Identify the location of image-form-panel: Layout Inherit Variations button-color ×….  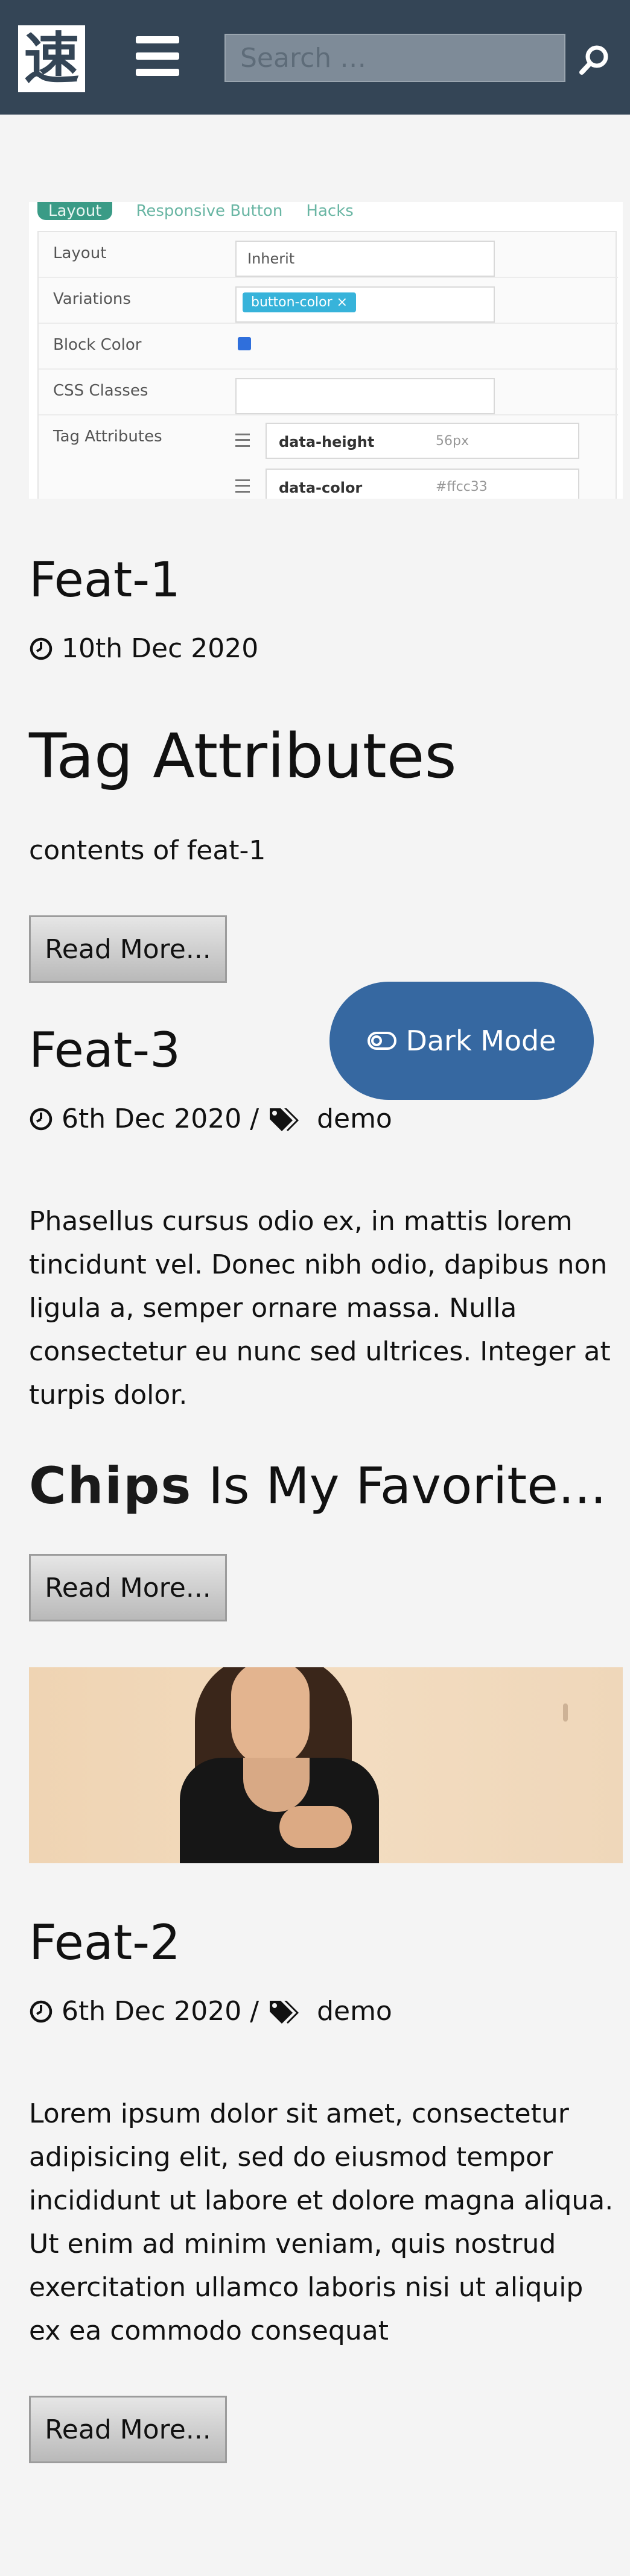
(328, 365).